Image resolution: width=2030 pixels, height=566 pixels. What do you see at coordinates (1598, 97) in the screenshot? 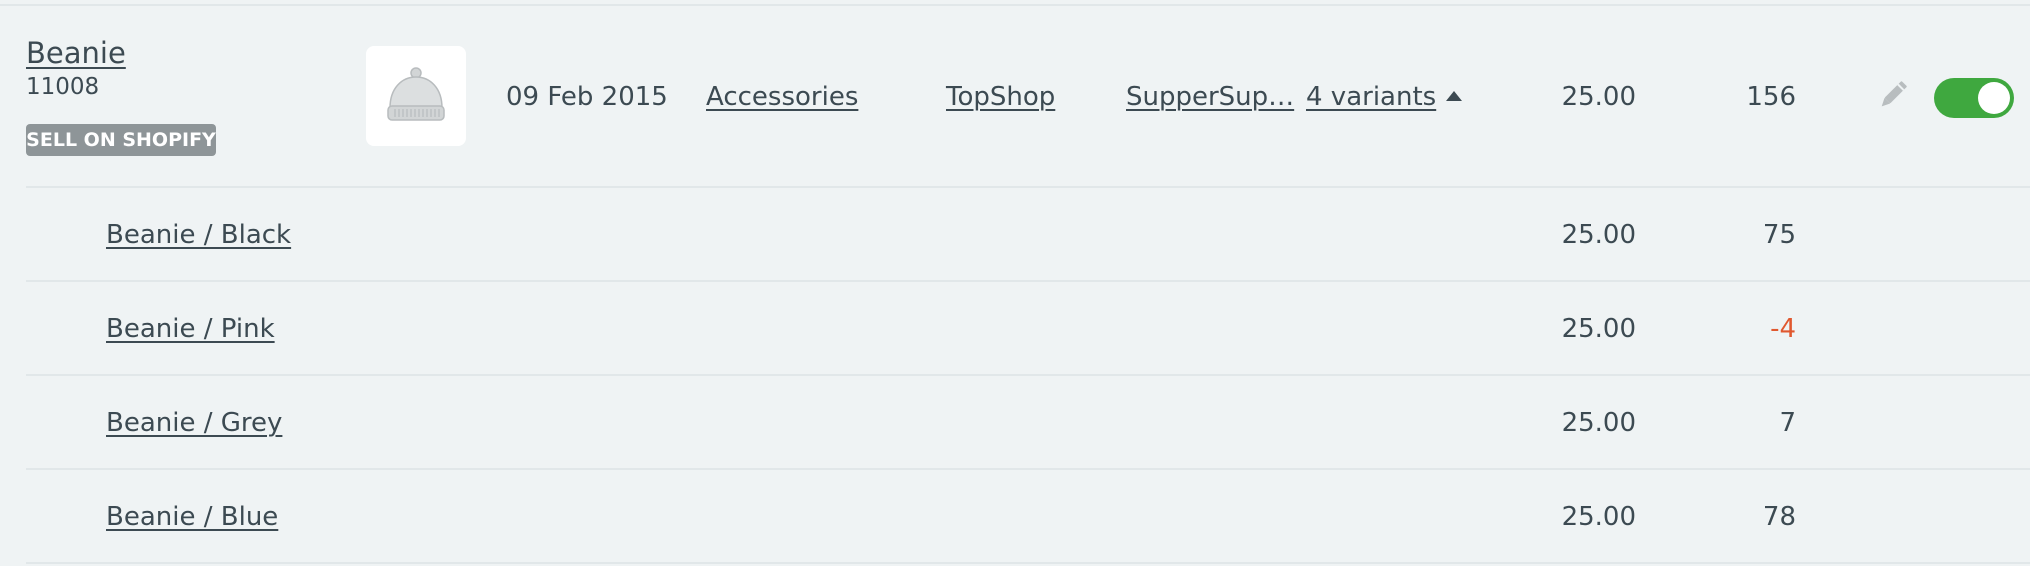
I see `product-price: 25.00` at bounding box center [1598, 97].